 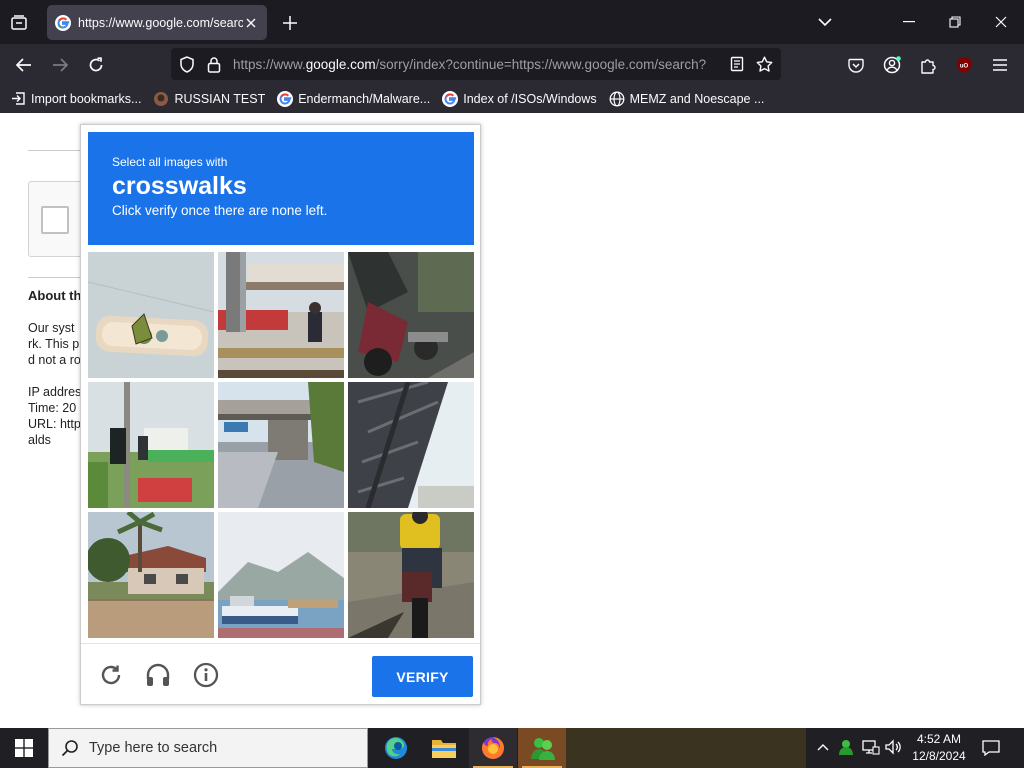 I want to click on taskbar-wallpaper-strip, so click(x=686, y=748).